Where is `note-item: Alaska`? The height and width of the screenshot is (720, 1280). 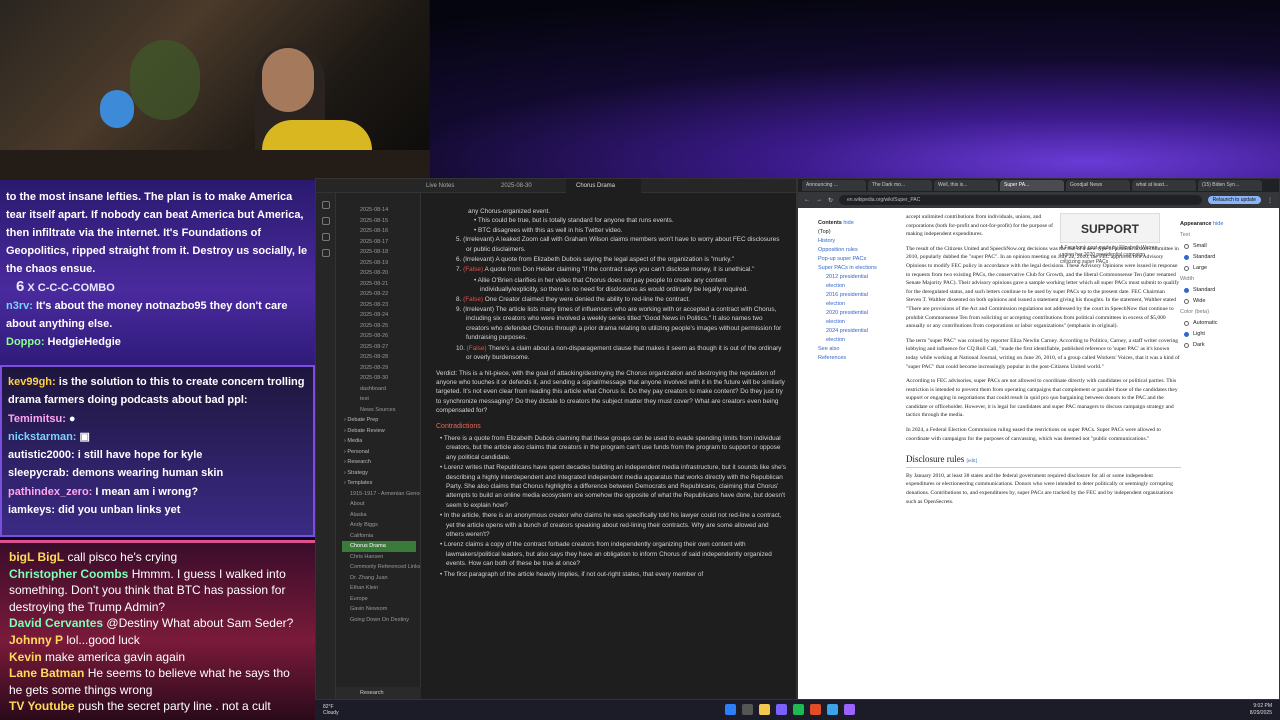
note-item: Alaska is located at coordinates (379, 515).